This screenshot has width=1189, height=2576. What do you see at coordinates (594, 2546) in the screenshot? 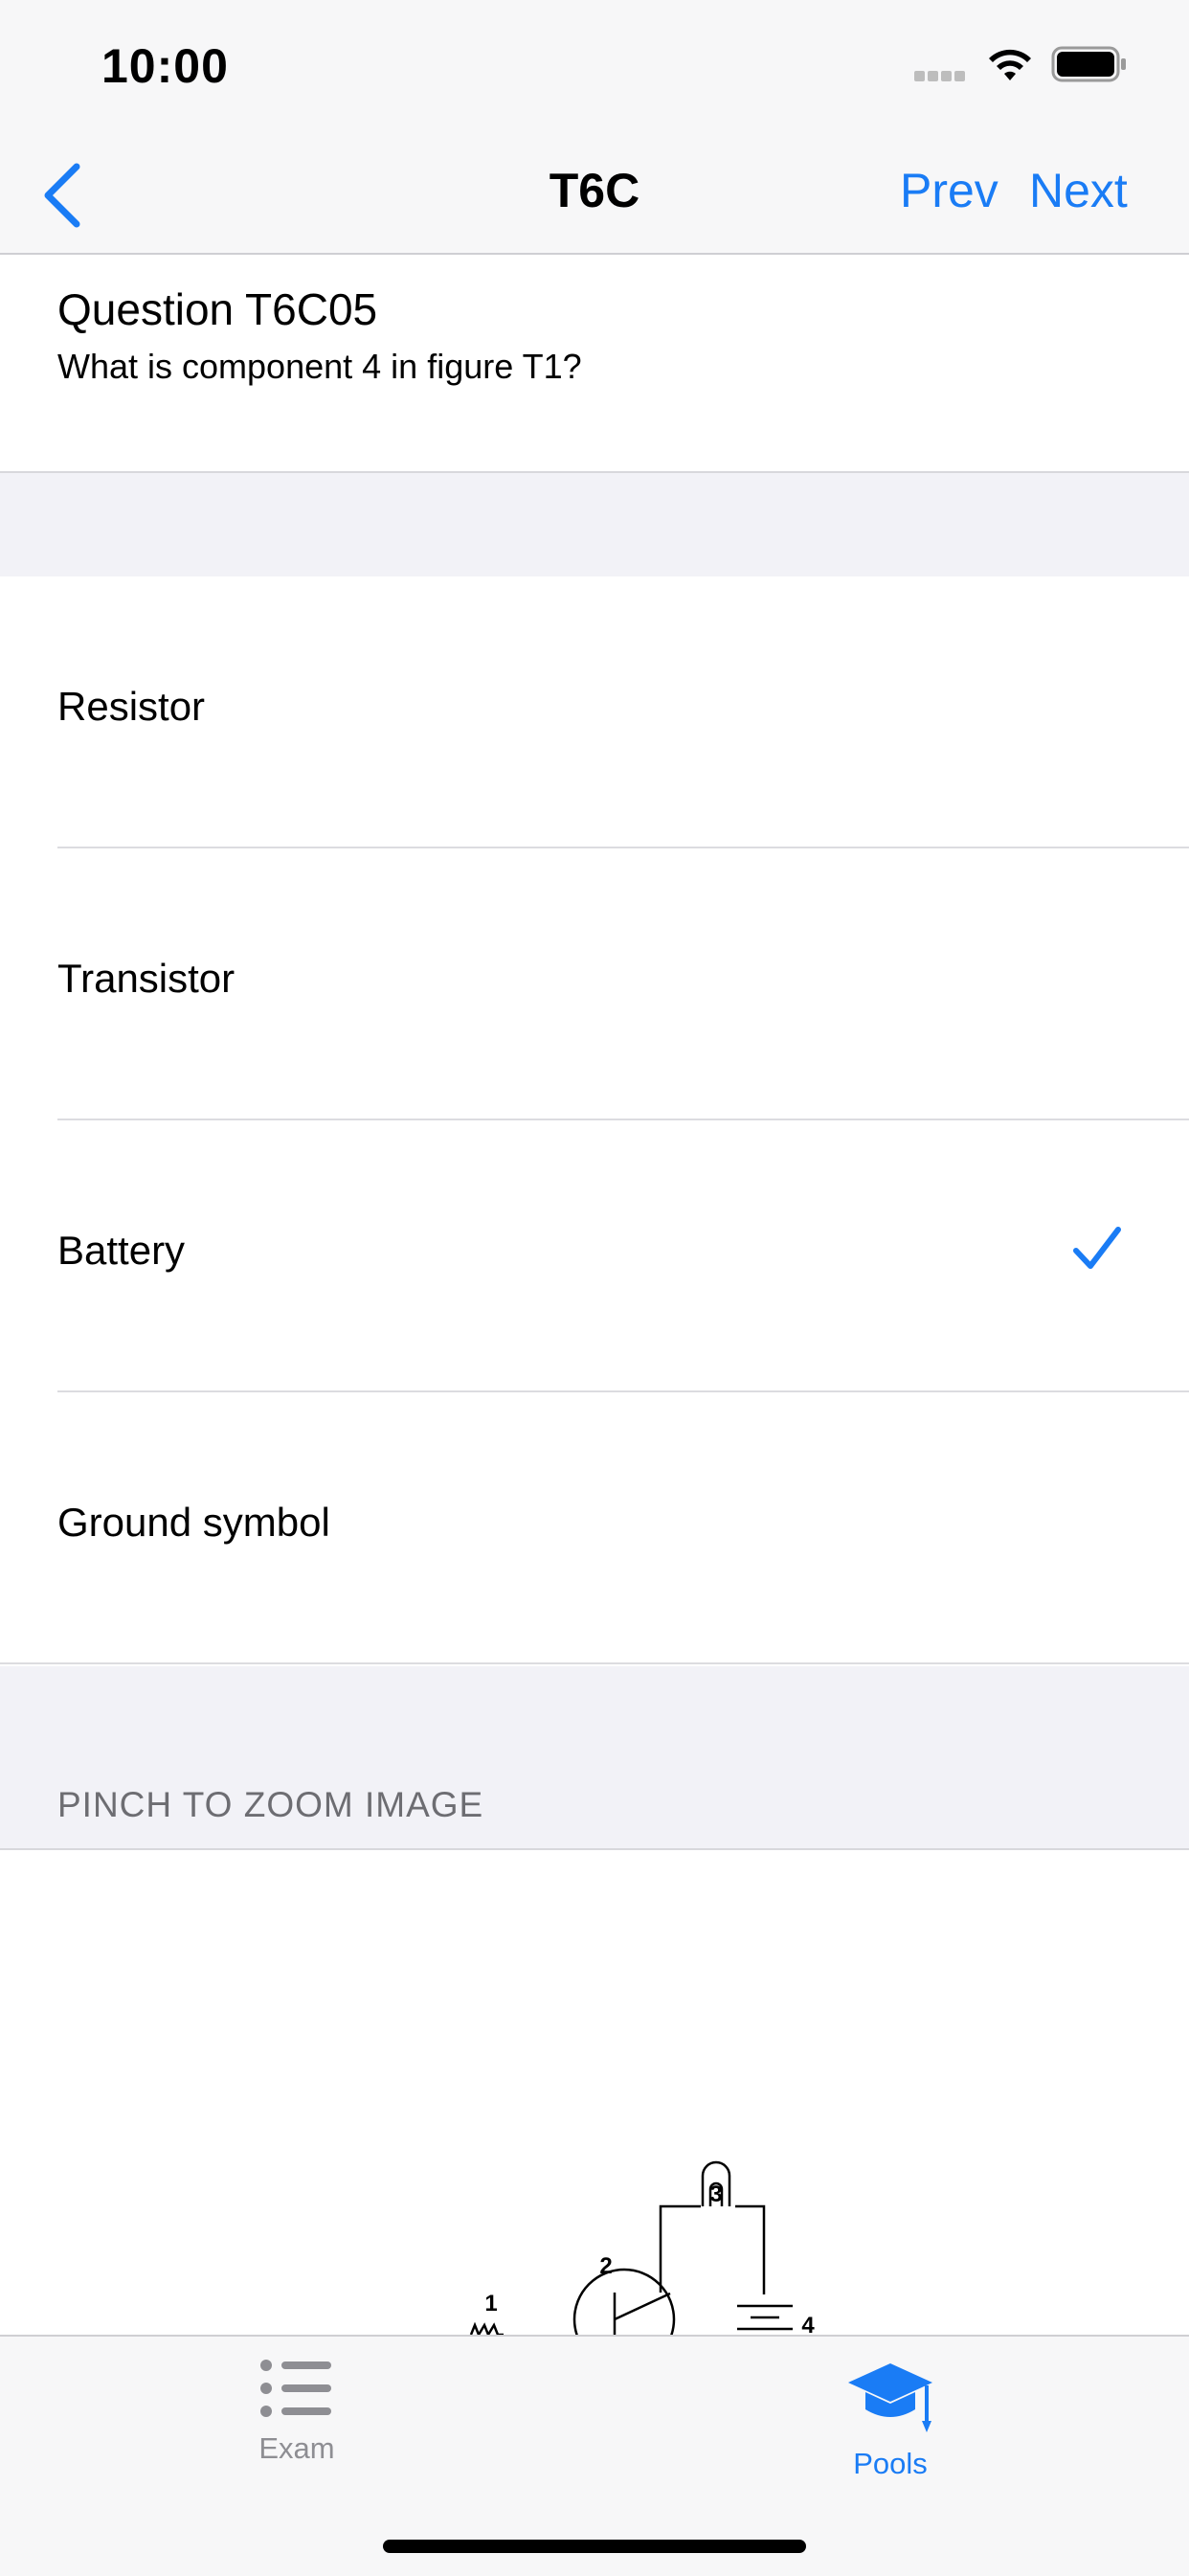
I see `home-indicator` at bounding box center [594, 2546].